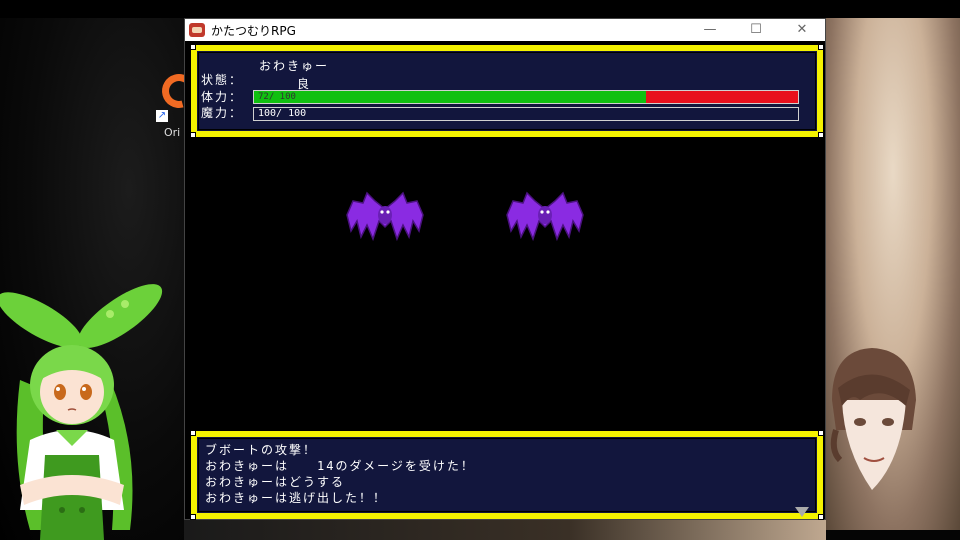 The image size is (960, 540). I want to click on app-icon, so click(197, 30).